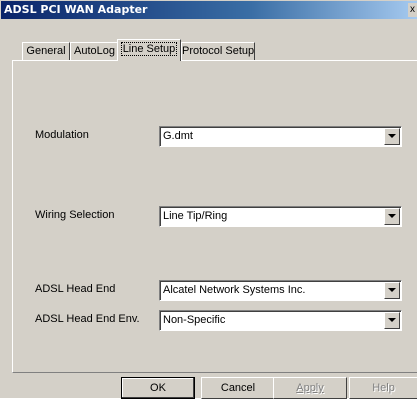 The image size is (417, 399). Describe the element at coordinates (195, 216) in the screenshot. I see `wiring-selection-value: Line Tip/Ring` at that location.